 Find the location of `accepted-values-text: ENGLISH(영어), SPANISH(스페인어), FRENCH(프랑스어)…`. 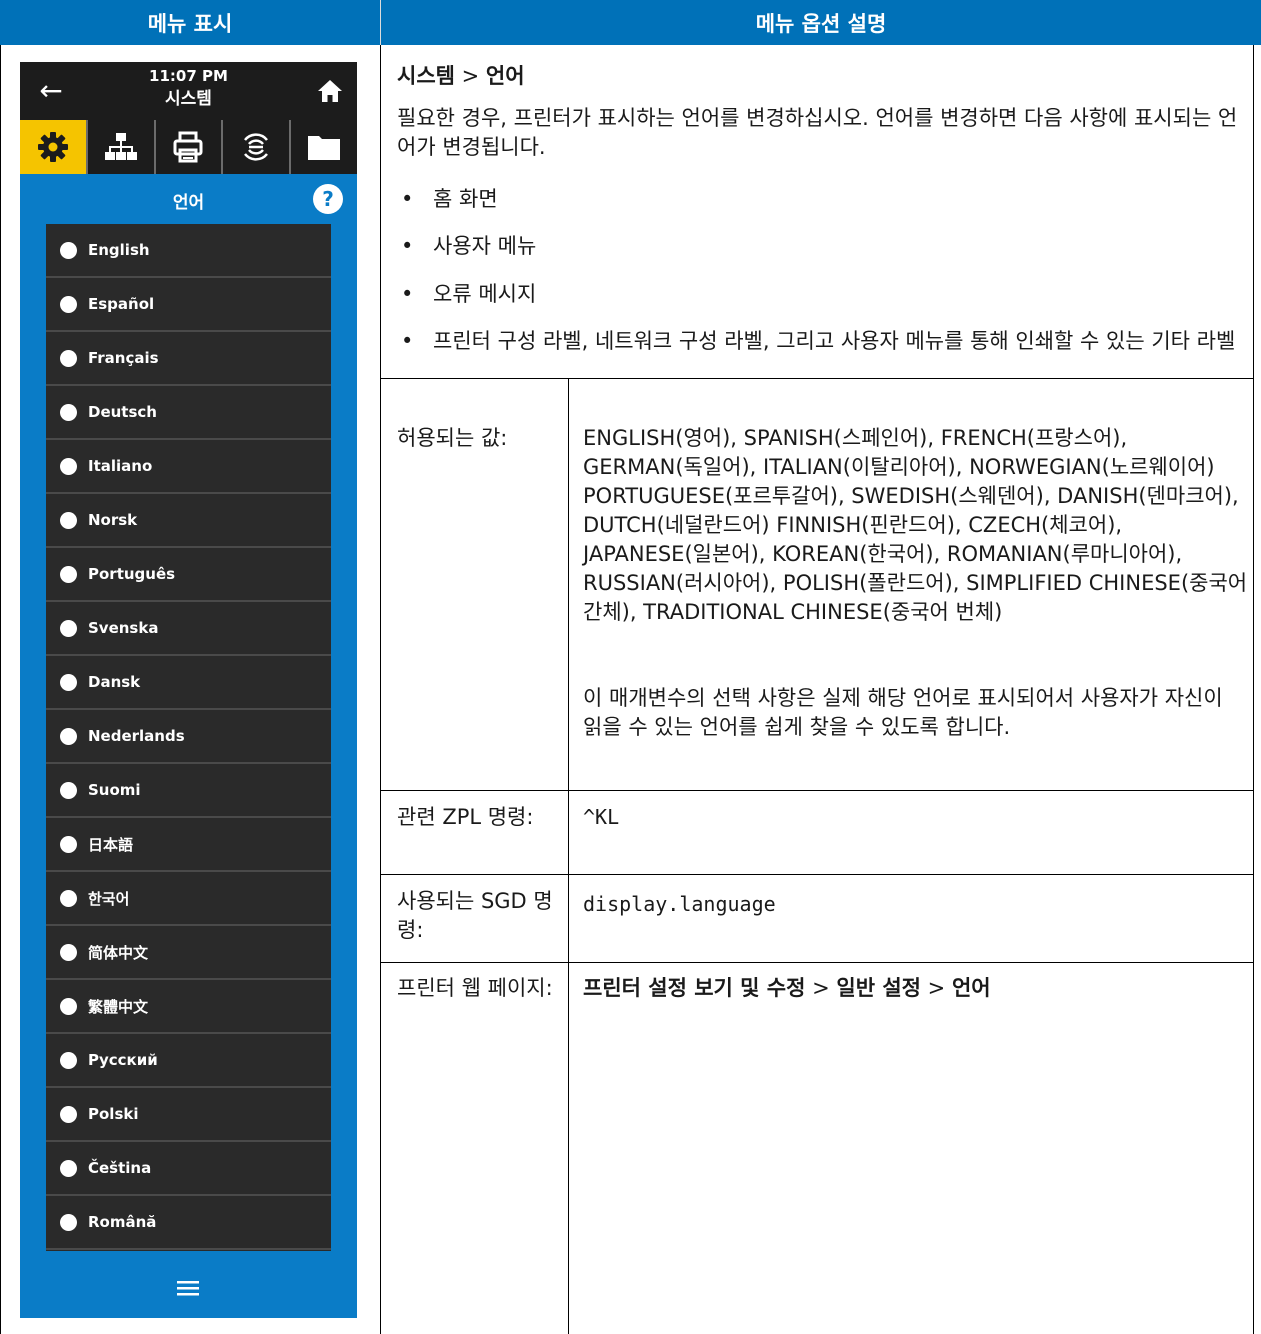

accepted-values-text: ENGLISH(영어), SPANISH(스페인어), FRENCH(프랑스어)… is located at coordinates (915, 525).